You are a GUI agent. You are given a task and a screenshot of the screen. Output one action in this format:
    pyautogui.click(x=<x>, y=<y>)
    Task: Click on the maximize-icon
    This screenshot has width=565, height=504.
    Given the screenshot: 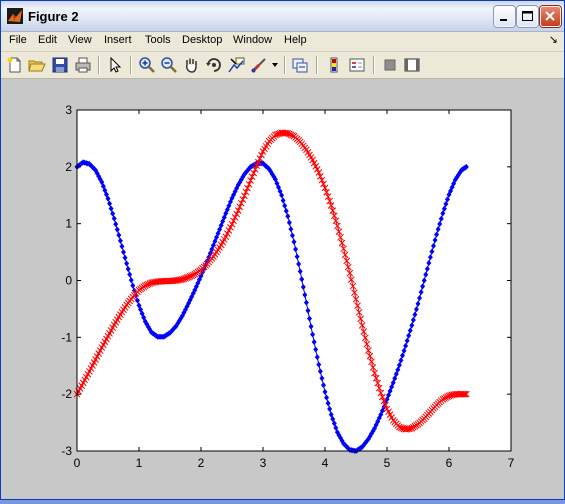 What is the action you would take?
    pyautogui.click(x=527, y=16)
    